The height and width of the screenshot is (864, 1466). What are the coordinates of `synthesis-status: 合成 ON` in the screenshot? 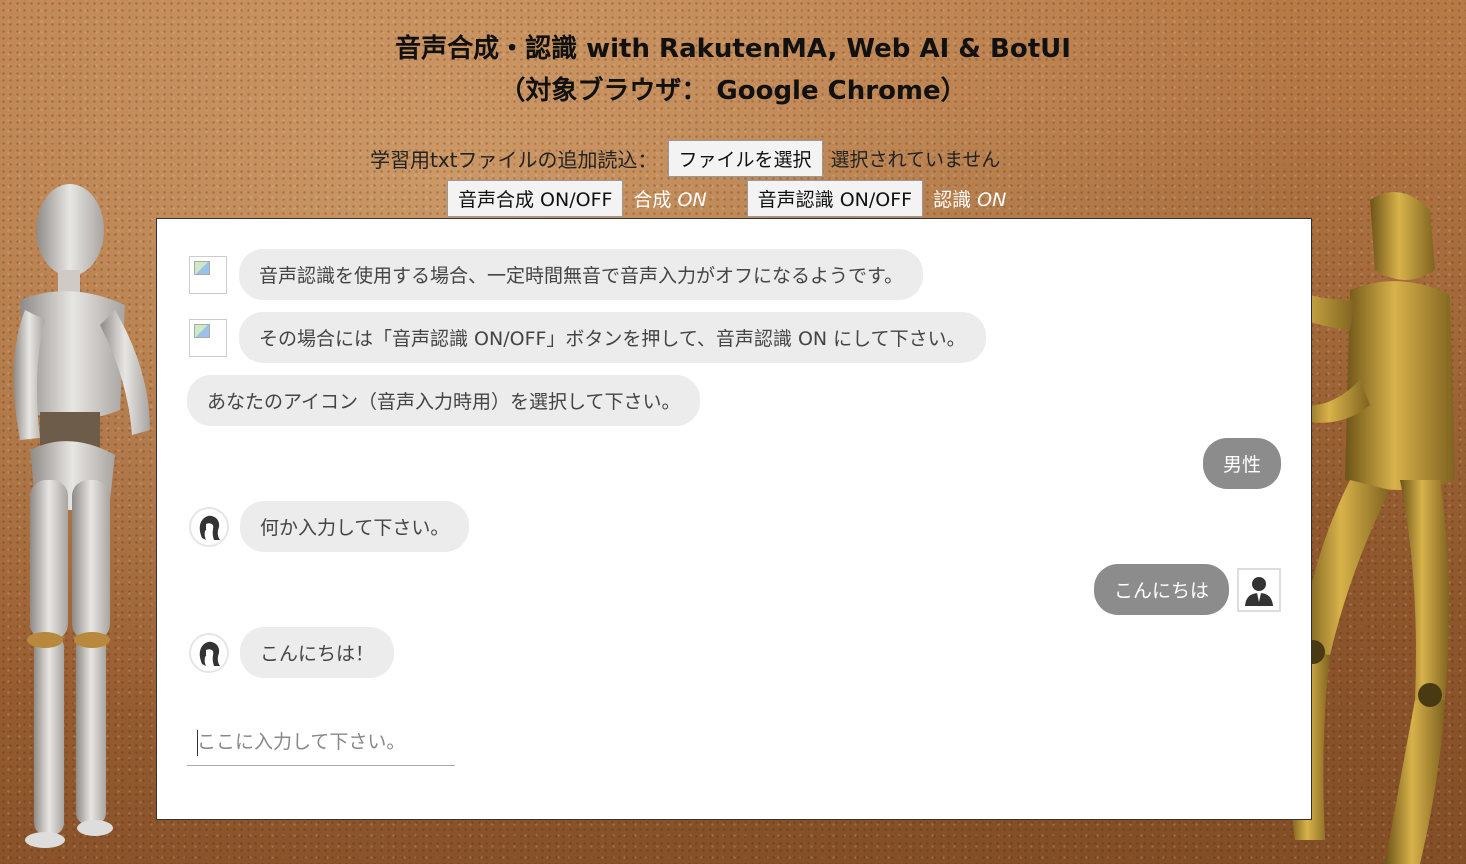 It's located at (669, 198).